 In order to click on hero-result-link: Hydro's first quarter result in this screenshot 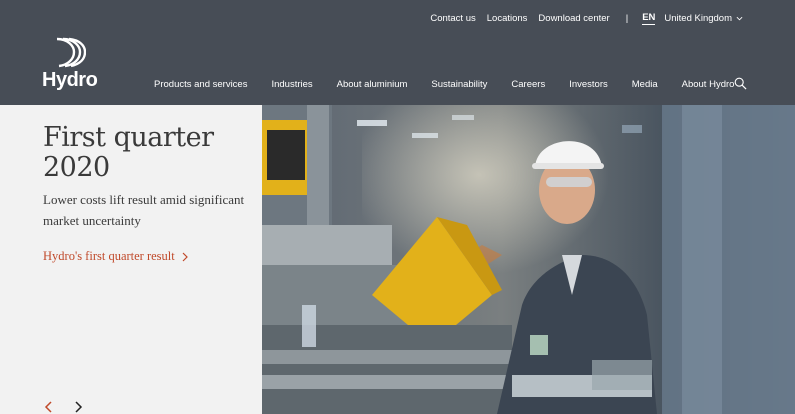, I will do `click(115, 256)`.